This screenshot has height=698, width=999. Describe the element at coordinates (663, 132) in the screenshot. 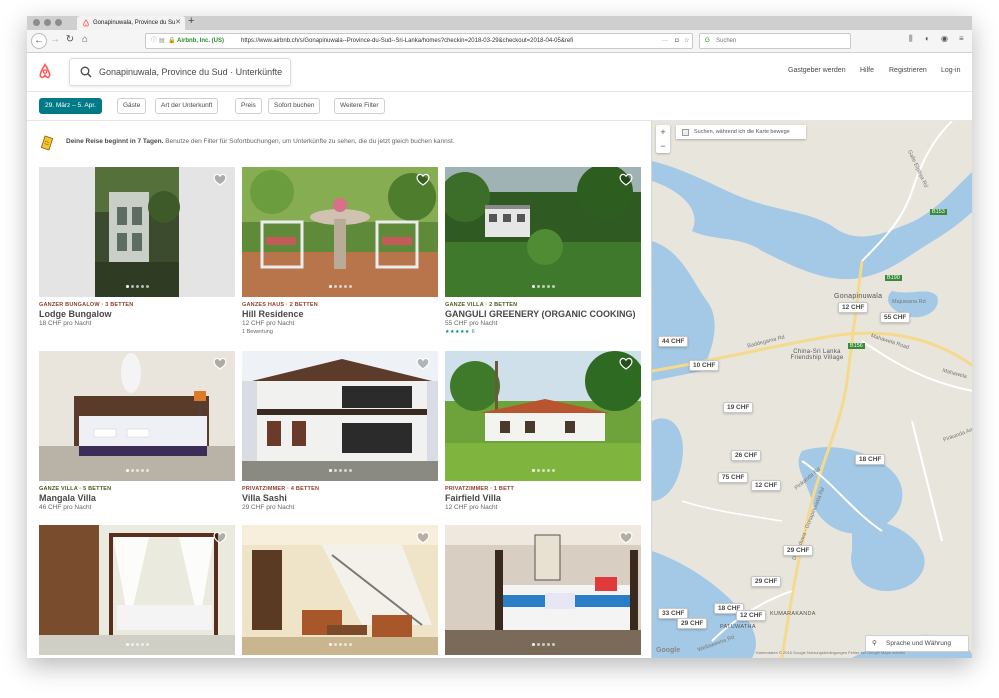

I see `zoom-in-button: +` at that location.